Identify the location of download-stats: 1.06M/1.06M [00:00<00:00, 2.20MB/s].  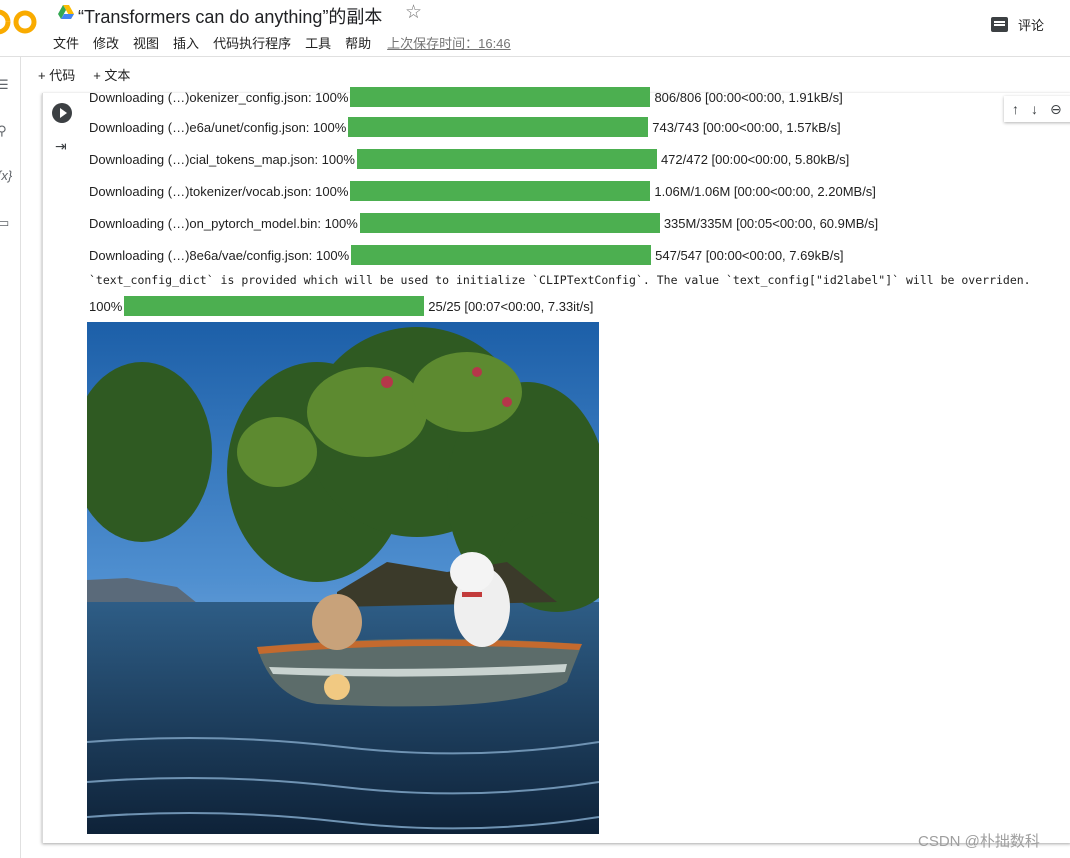
(765, 191).